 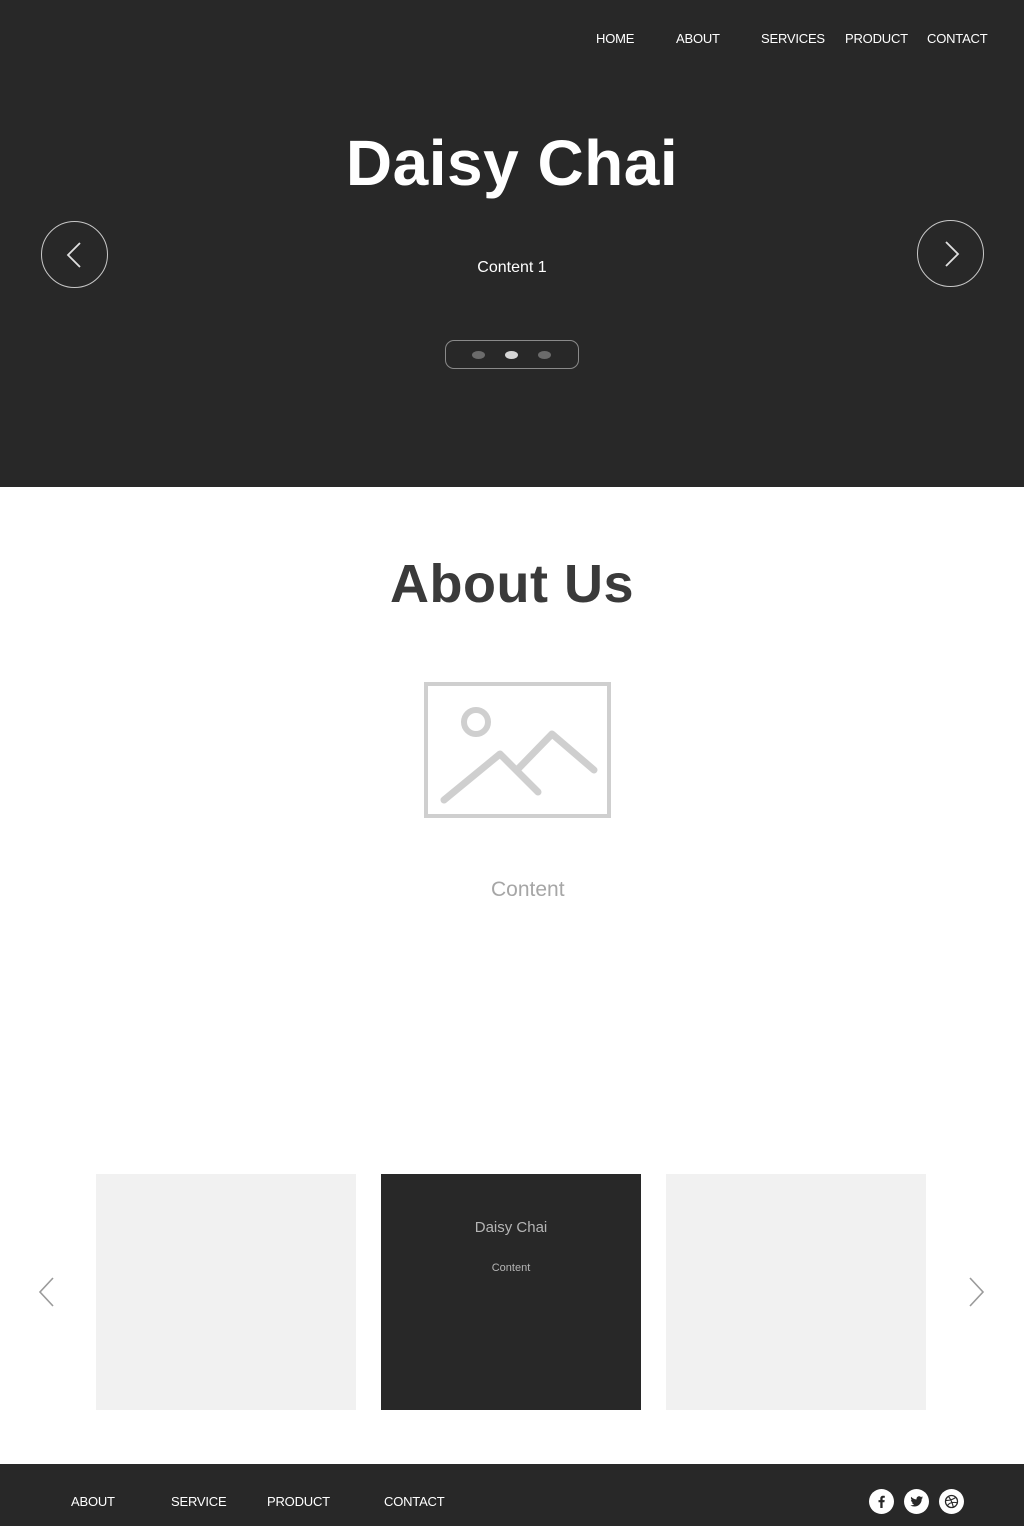 I want to click on about-content: Content, so click(x=528, y=889).